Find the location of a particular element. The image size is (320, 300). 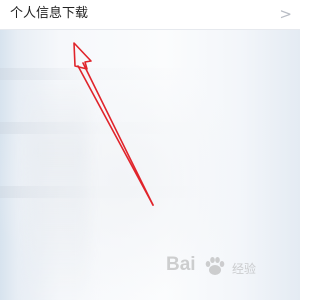

baidu-jingyan-watermark: Bai 经验 is located at coordinates (221, 267).